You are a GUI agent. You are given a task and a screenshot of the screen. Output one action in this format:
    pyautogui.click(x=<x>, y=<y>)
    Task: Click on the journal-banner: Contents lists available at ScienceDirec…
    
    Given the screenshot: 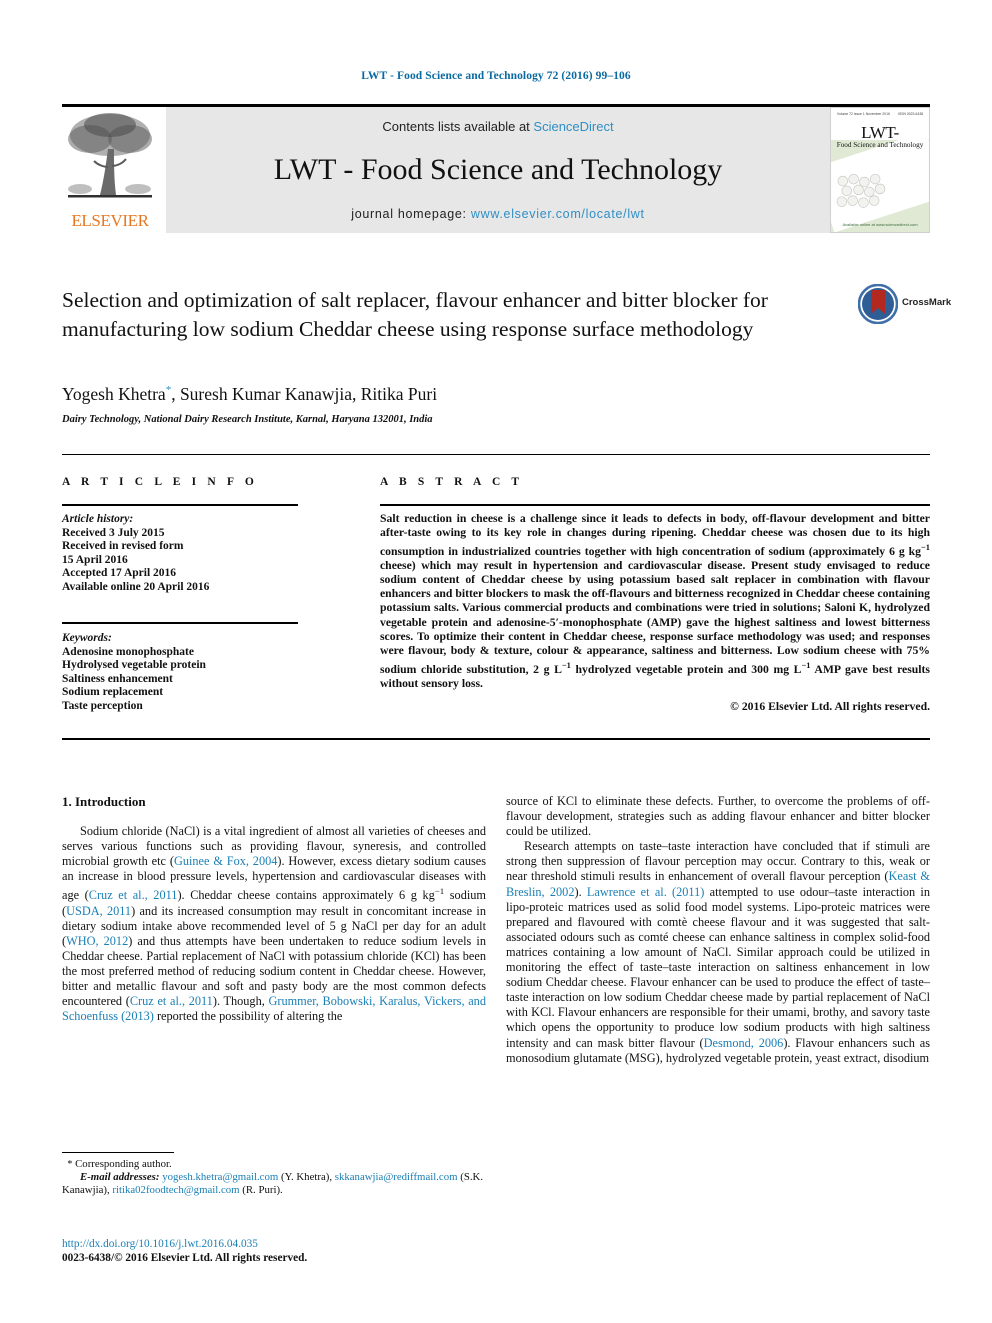 What is the action you would take?
    pyautogui.click(x=498, y=170)
    